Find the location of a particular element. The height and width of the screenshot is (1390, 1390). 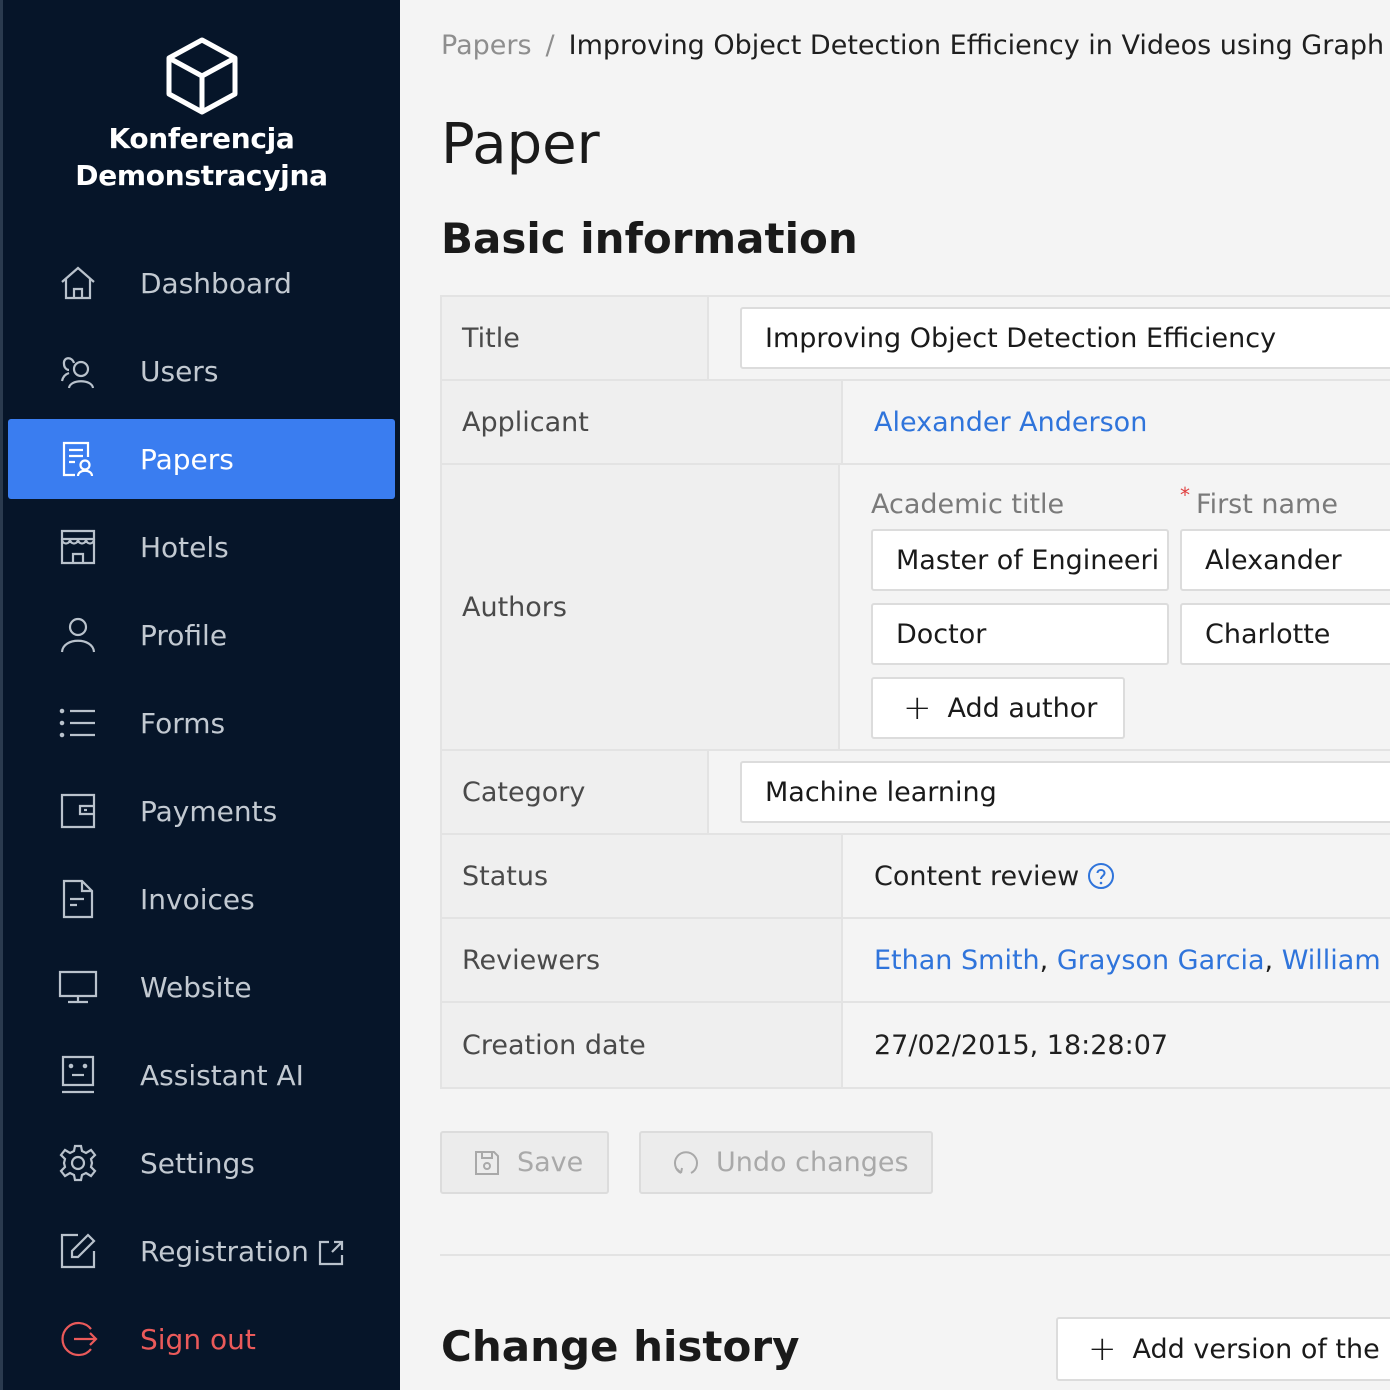

sidebar-item-label: Hotels is located at coordinates (184, 547).